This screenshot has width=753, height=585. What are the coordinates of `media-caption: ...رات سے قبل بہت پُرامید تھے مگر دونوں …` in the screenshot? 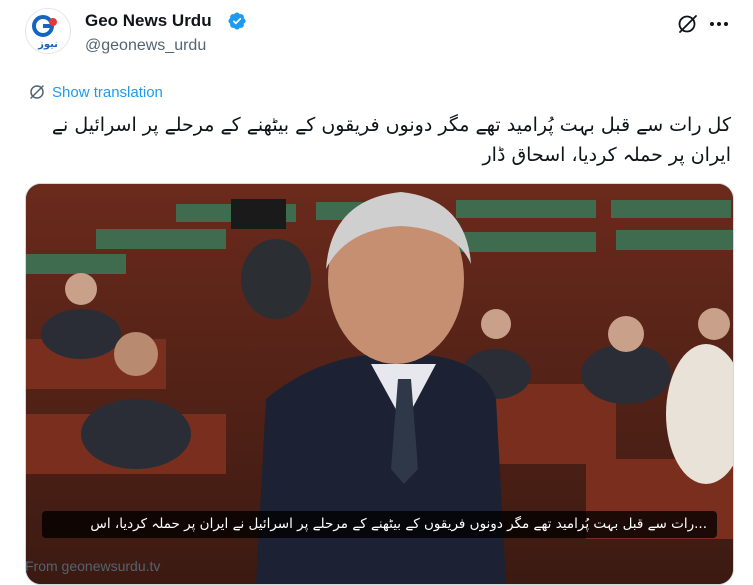 It's located at (379, 524).